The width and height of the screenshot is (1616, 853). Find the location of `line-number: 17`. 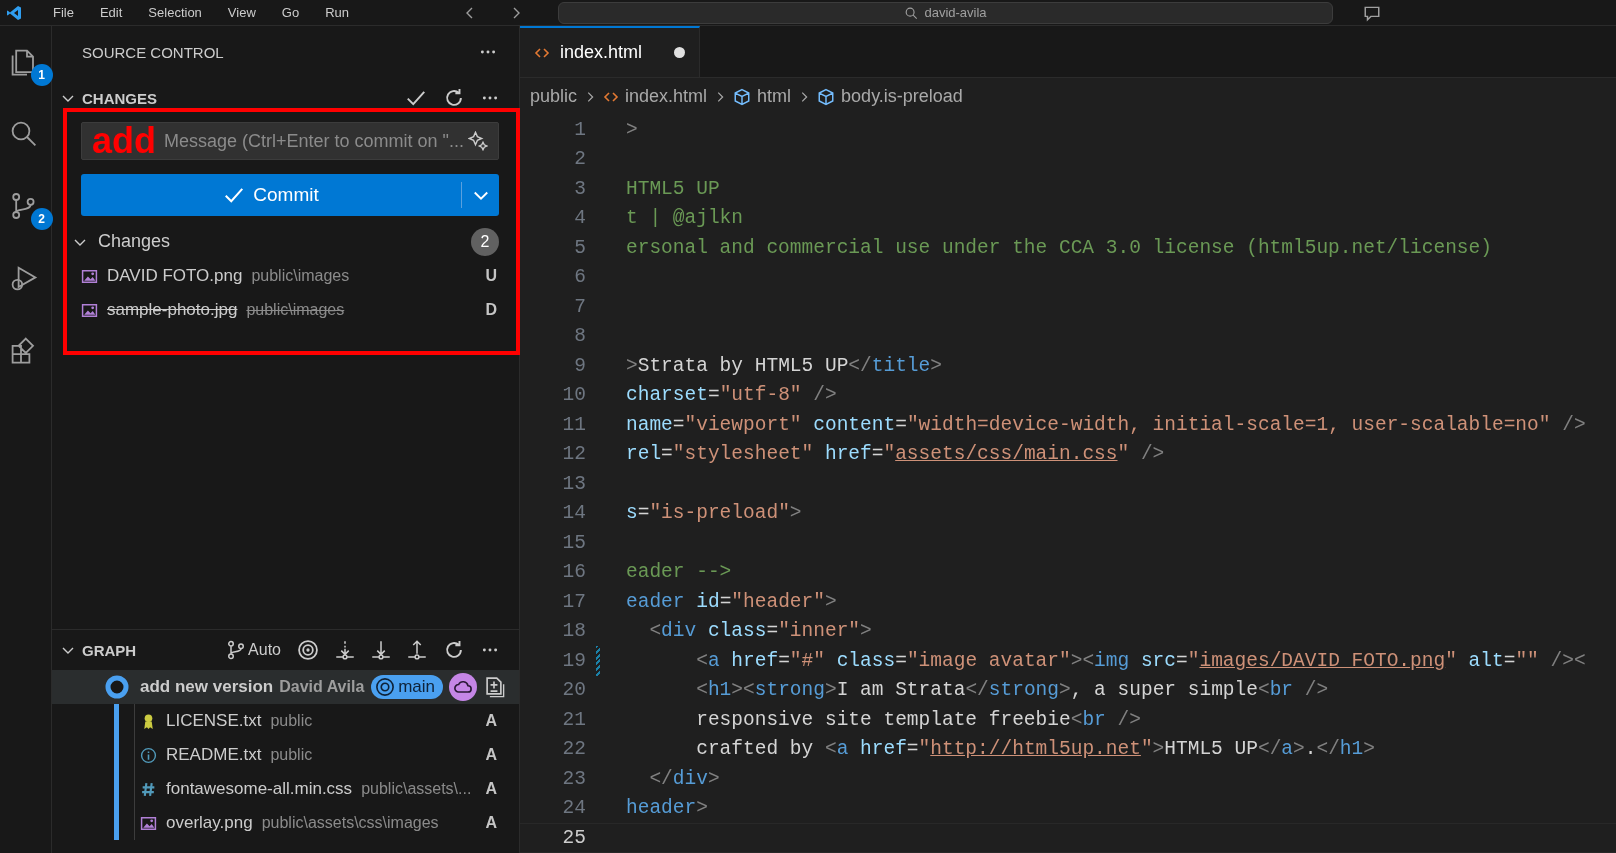

line-number: 17 is located at coordinates (573, 601).